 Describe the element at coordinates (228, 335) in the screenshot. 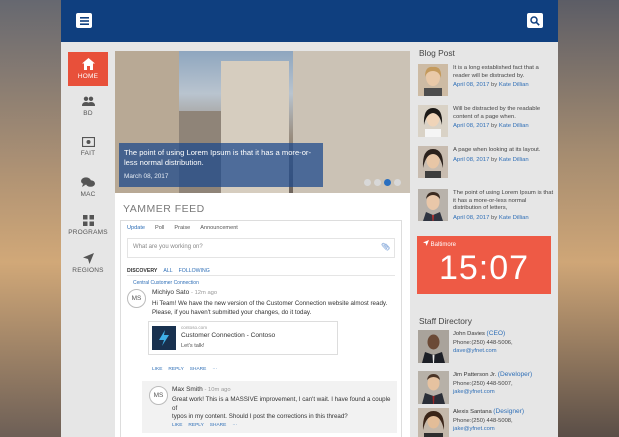

I see `link-title: Customer Connection - Contoso` at that location.